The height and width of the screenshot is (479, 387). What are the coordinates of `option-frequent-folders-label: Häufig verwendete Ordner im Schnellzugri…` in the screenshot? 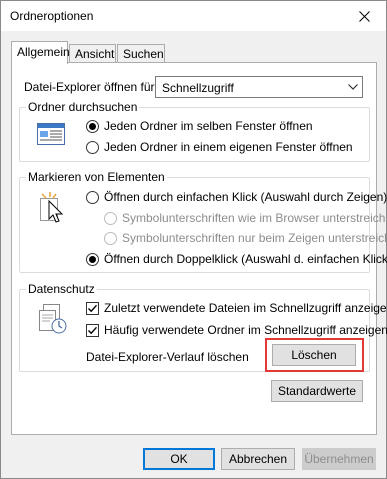 It's located at (245, 330).